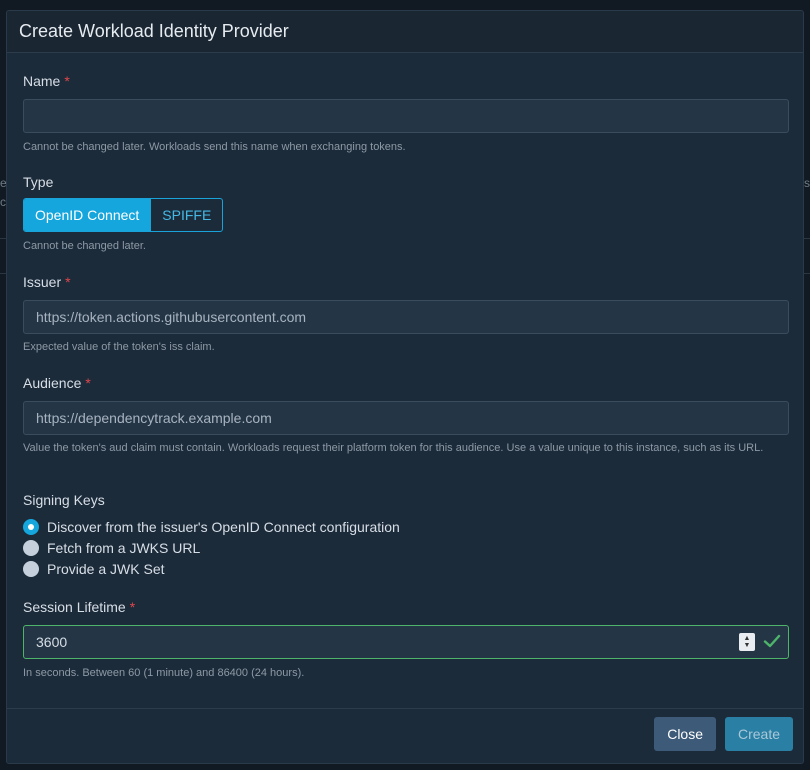 The height and width of the screenshot is (770, 810). Describe the element at coordinates (52, 383) in the screenshot. I see `audience-label-text: Audience` at that location.